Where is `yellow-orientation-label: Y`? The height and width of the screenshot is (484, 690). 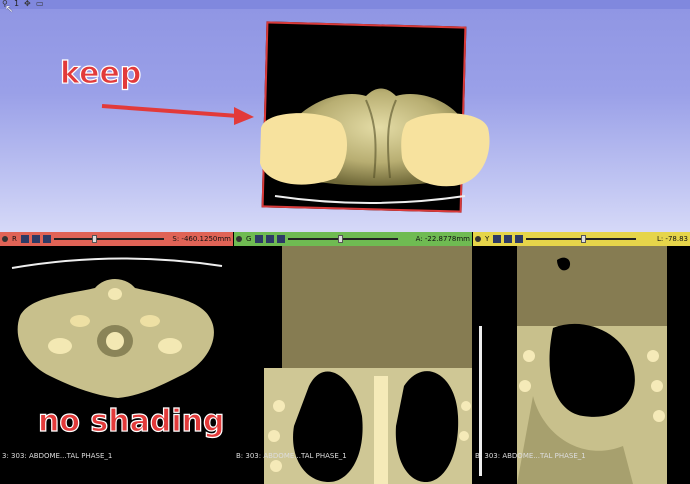 yellow-orientation-label: Y is located at coordinates (487, 239).